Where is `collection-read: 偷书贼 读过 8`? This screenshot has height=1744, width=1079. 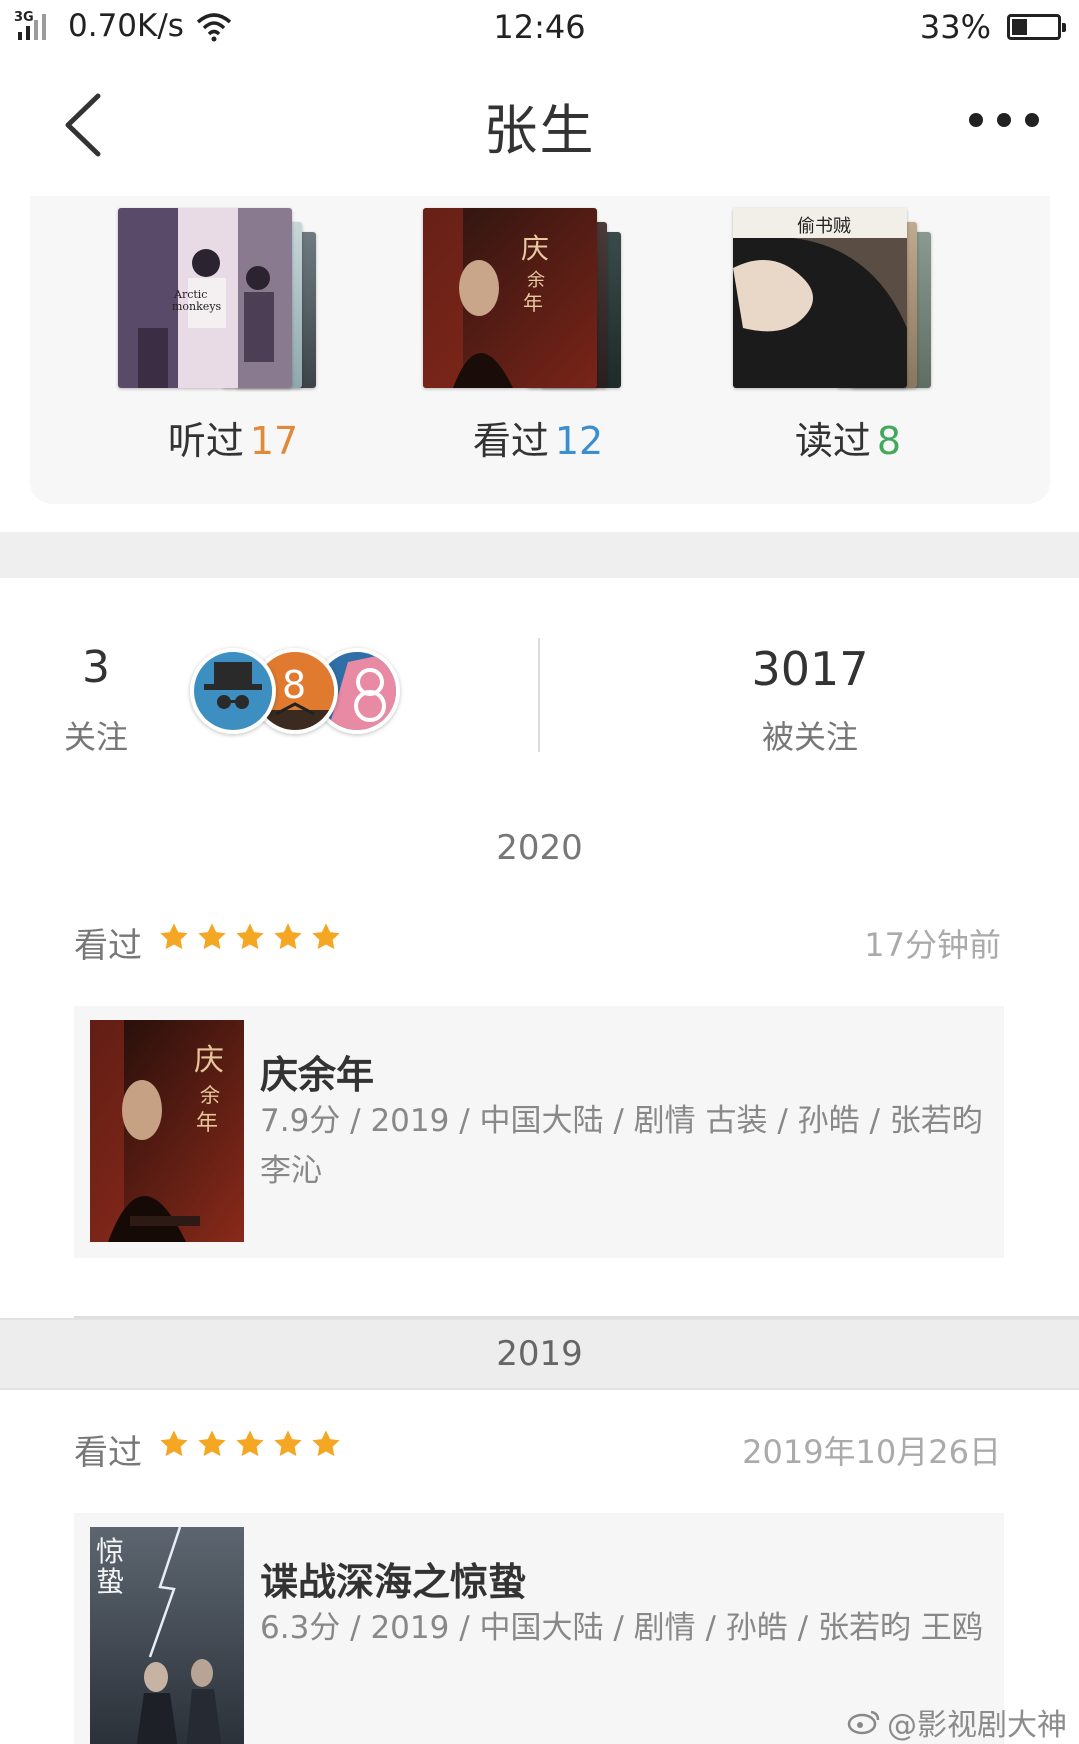
collection-read: 偷书贼 读过 8 is located at coordinates (848, 348).